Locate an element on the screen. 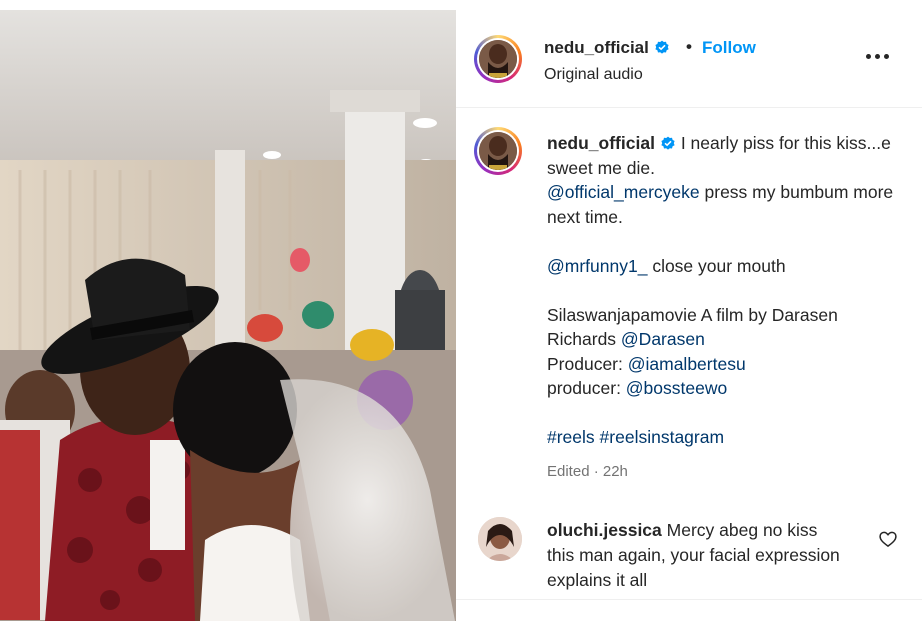 This screenshot has width=922, height=621. caption-text: Producer: is located at coordinates (587, 363).